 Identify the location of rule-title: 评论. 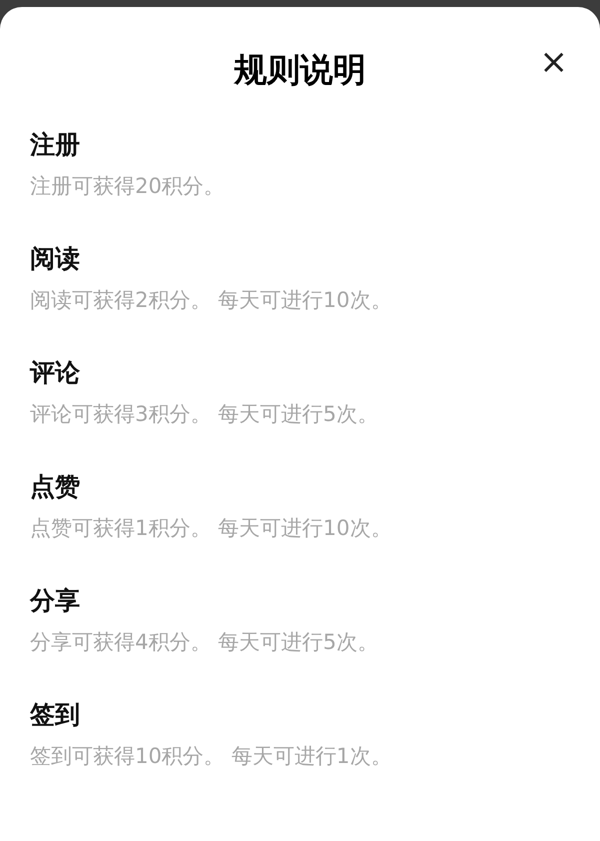
(55, 373).